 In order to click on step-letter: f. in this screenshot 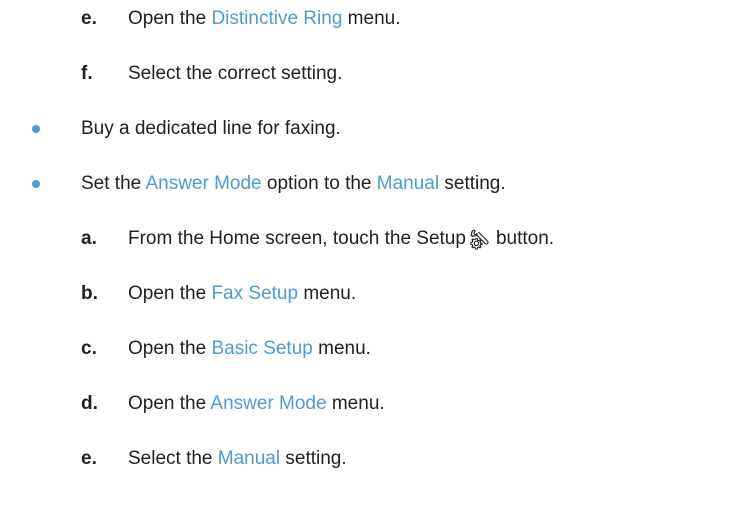, I will do `click(87, 73)`.